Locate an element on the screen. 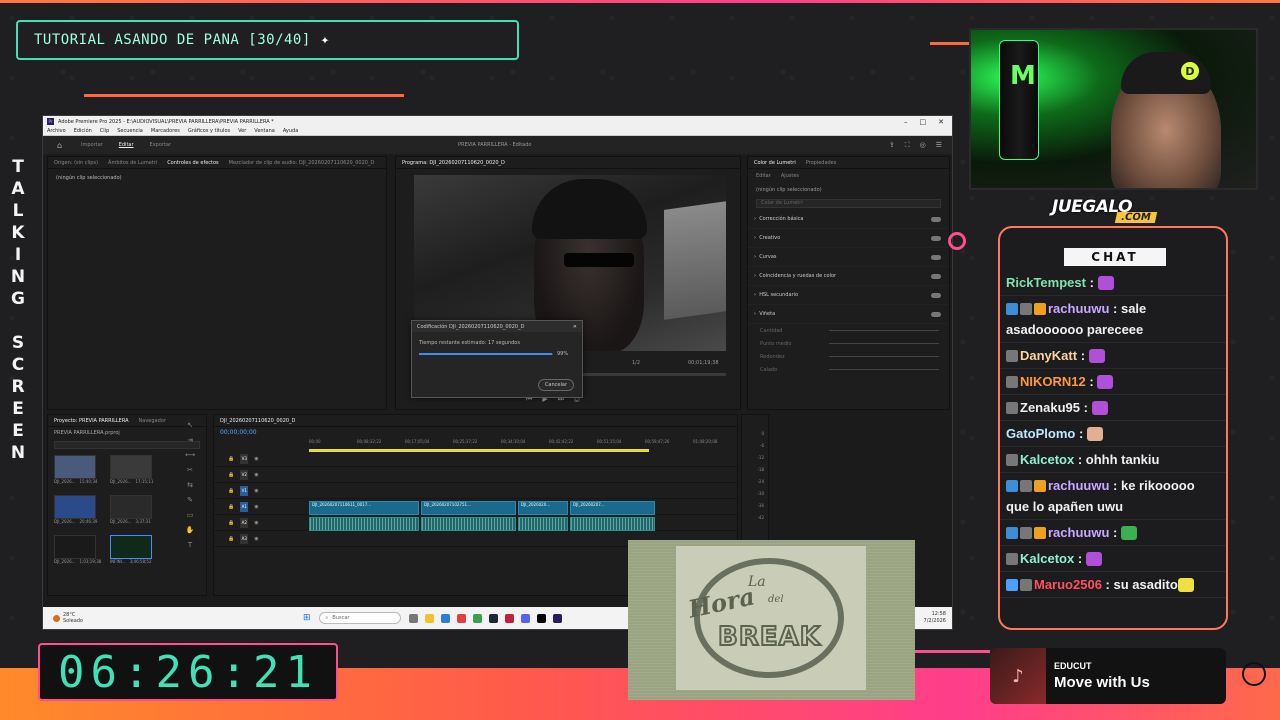 The width and height of the screenshot is (1280, 720). folder-icon is located at coordinates (429, 618).